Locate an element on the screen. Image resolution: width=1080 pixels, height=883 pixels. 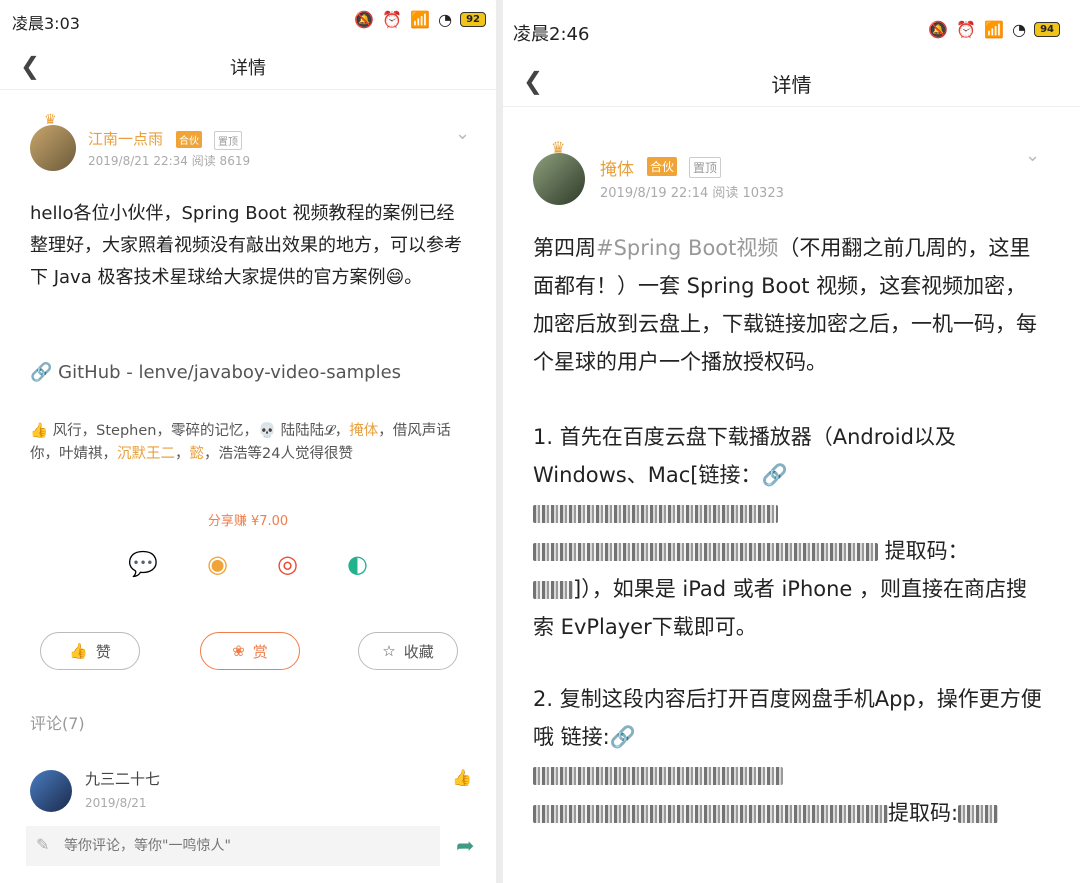
battery-icon: 94 is located at coordinates (1047, 29).